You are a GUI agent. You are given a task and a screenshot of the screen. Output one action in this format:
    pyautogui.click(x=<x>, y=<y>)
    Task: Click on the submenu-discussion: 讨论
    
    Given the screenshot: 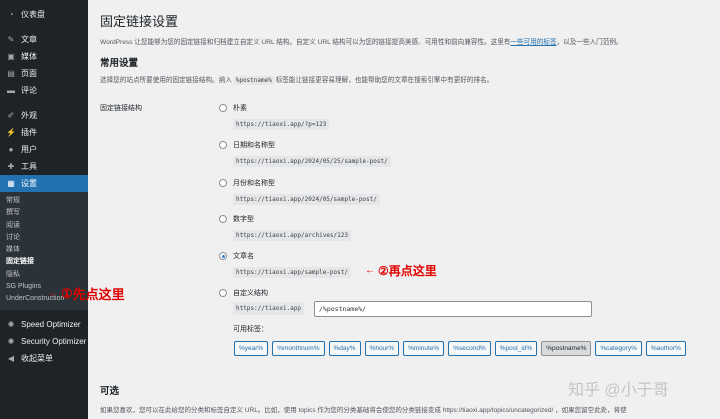 What is the action you would take?
    pyautogui.click(x=44, y=238)
    